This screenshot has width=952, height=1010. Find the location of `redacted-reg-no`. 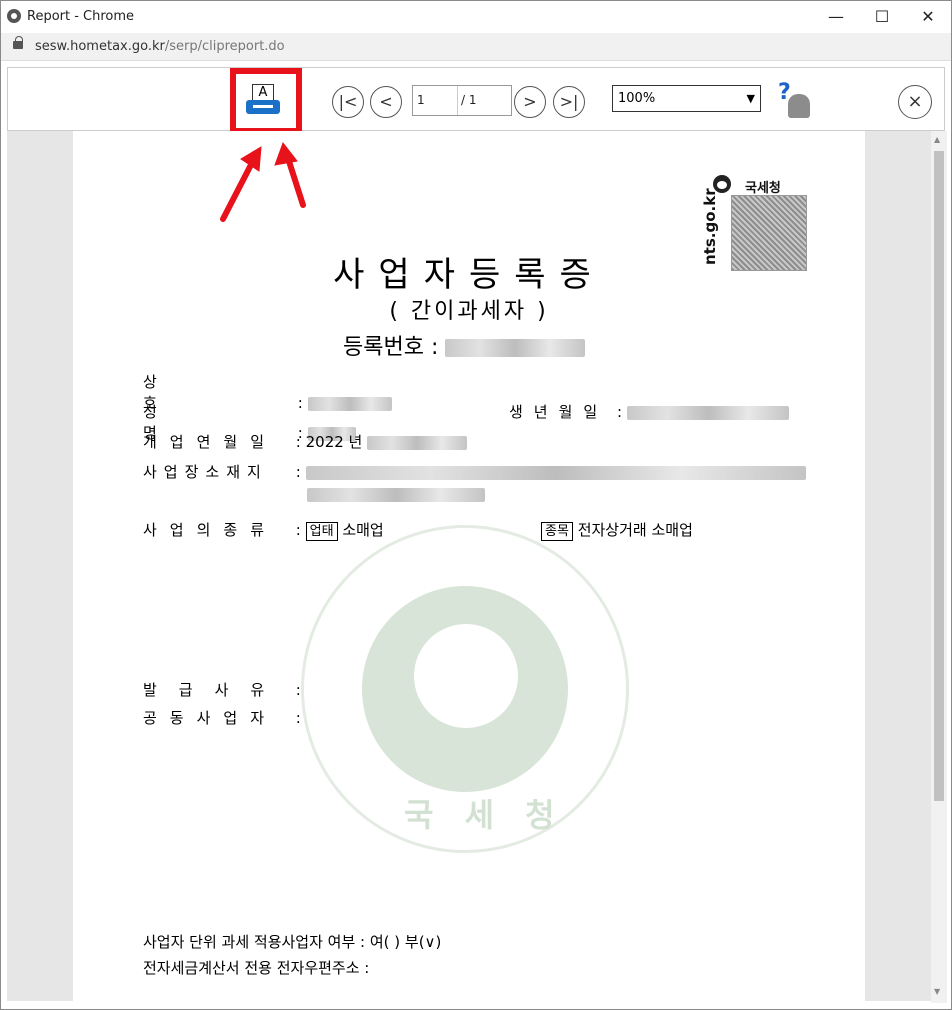

redacted-reg-no is located at coordinates (515, 348).